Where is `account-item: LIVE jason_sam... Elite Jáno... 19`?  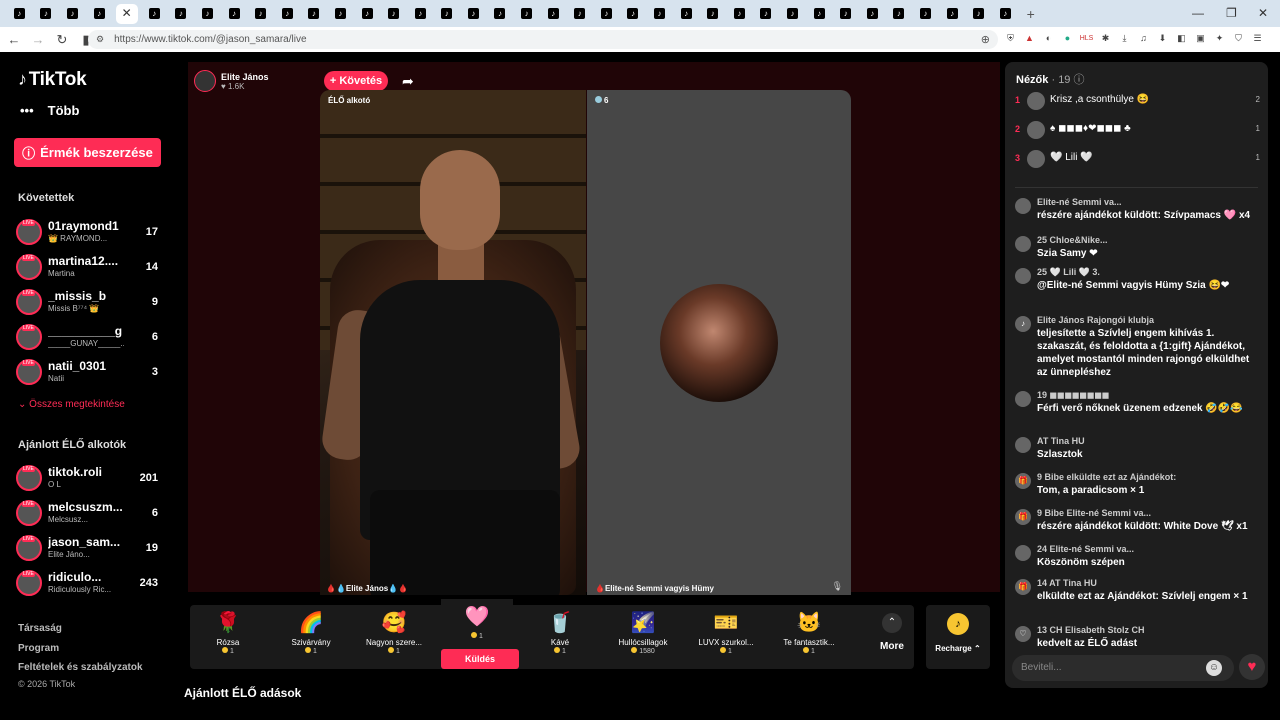 account-item: LIVE jason_sam... Elite Jáno... 19 is located at coordinates (91, 548).